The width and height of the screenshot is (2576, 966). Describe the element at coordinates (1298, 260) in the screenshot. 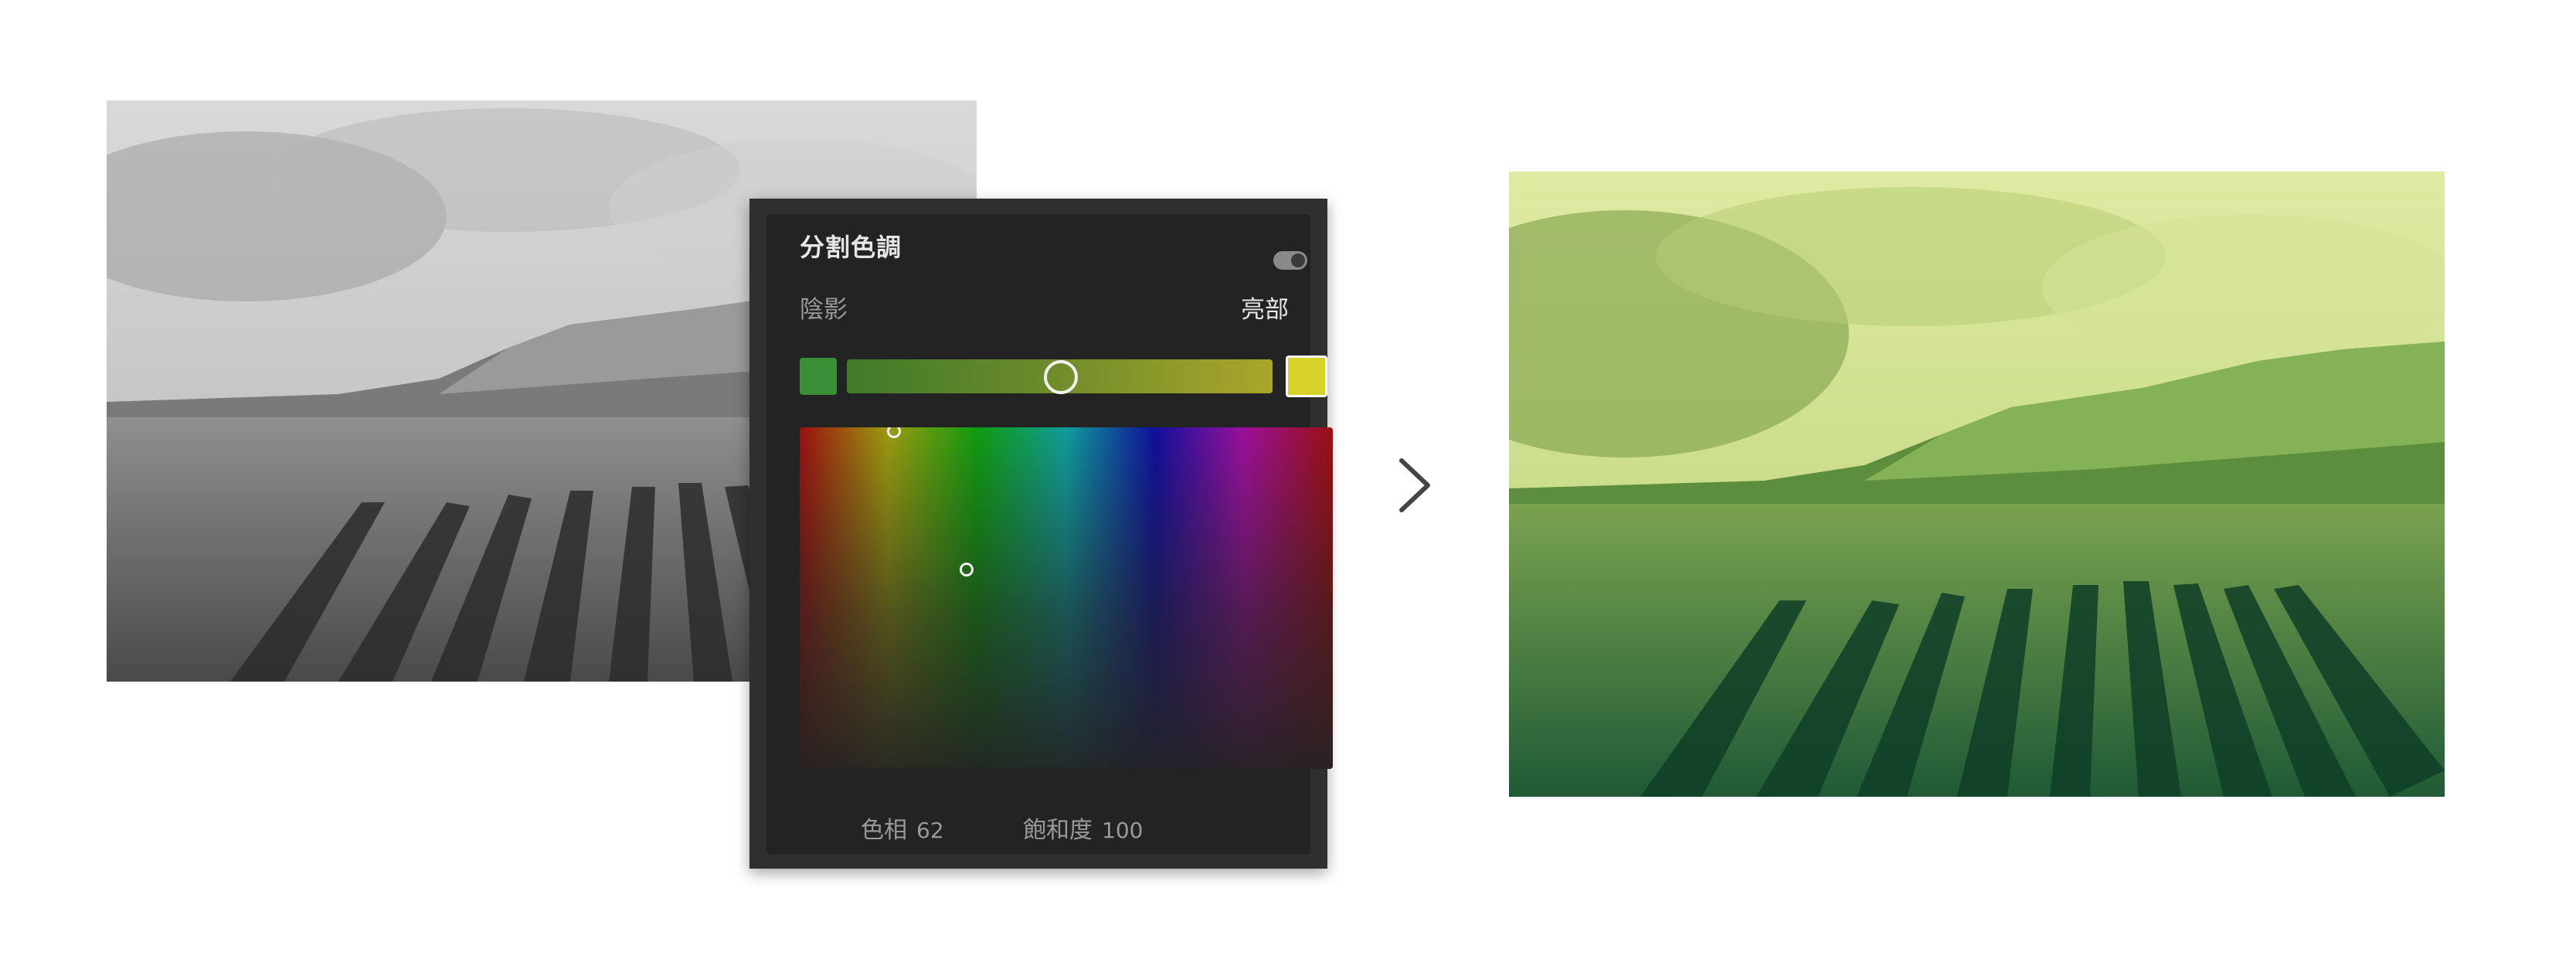

I see `toggle-knob` at that location.